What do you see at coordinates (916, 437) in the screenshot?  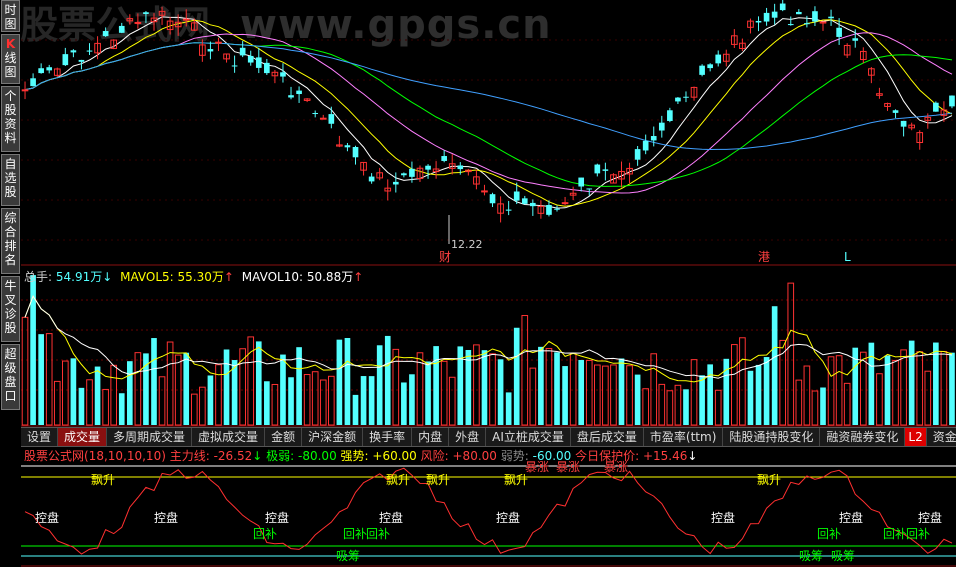 I see `indicator-tab: L2` at bounding box center [916, 437].